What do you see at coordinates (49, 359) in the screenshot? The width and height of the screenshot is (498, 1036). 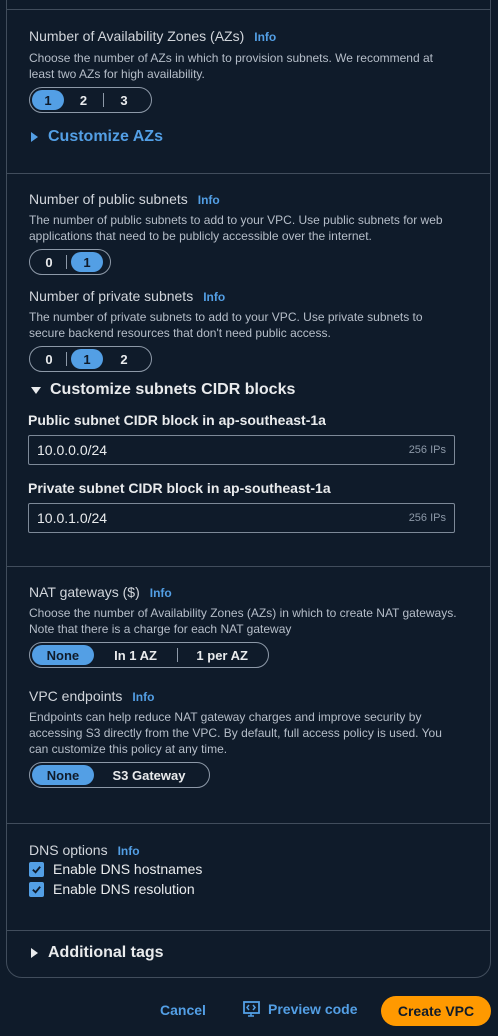 I see `private-subnets-option-0: 0` at bounding box center [49, 359].